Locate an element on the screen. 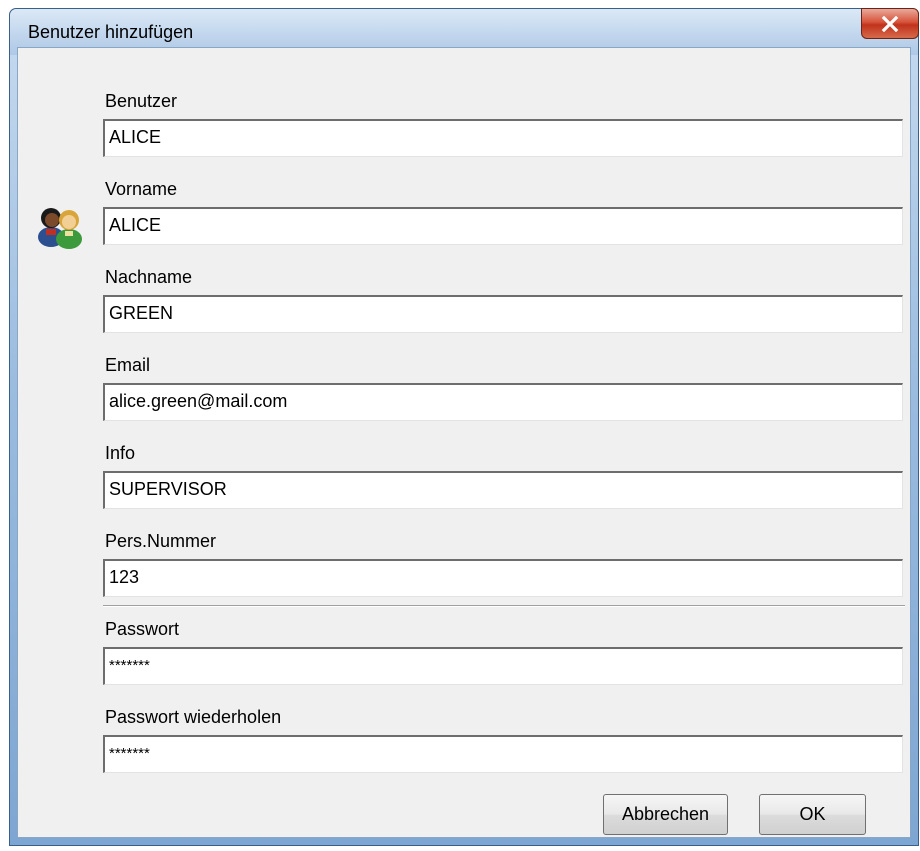 This screenshot has width=920, height=851. window-title: Benutzer hinzufügen is located at coordinates (111, 32).